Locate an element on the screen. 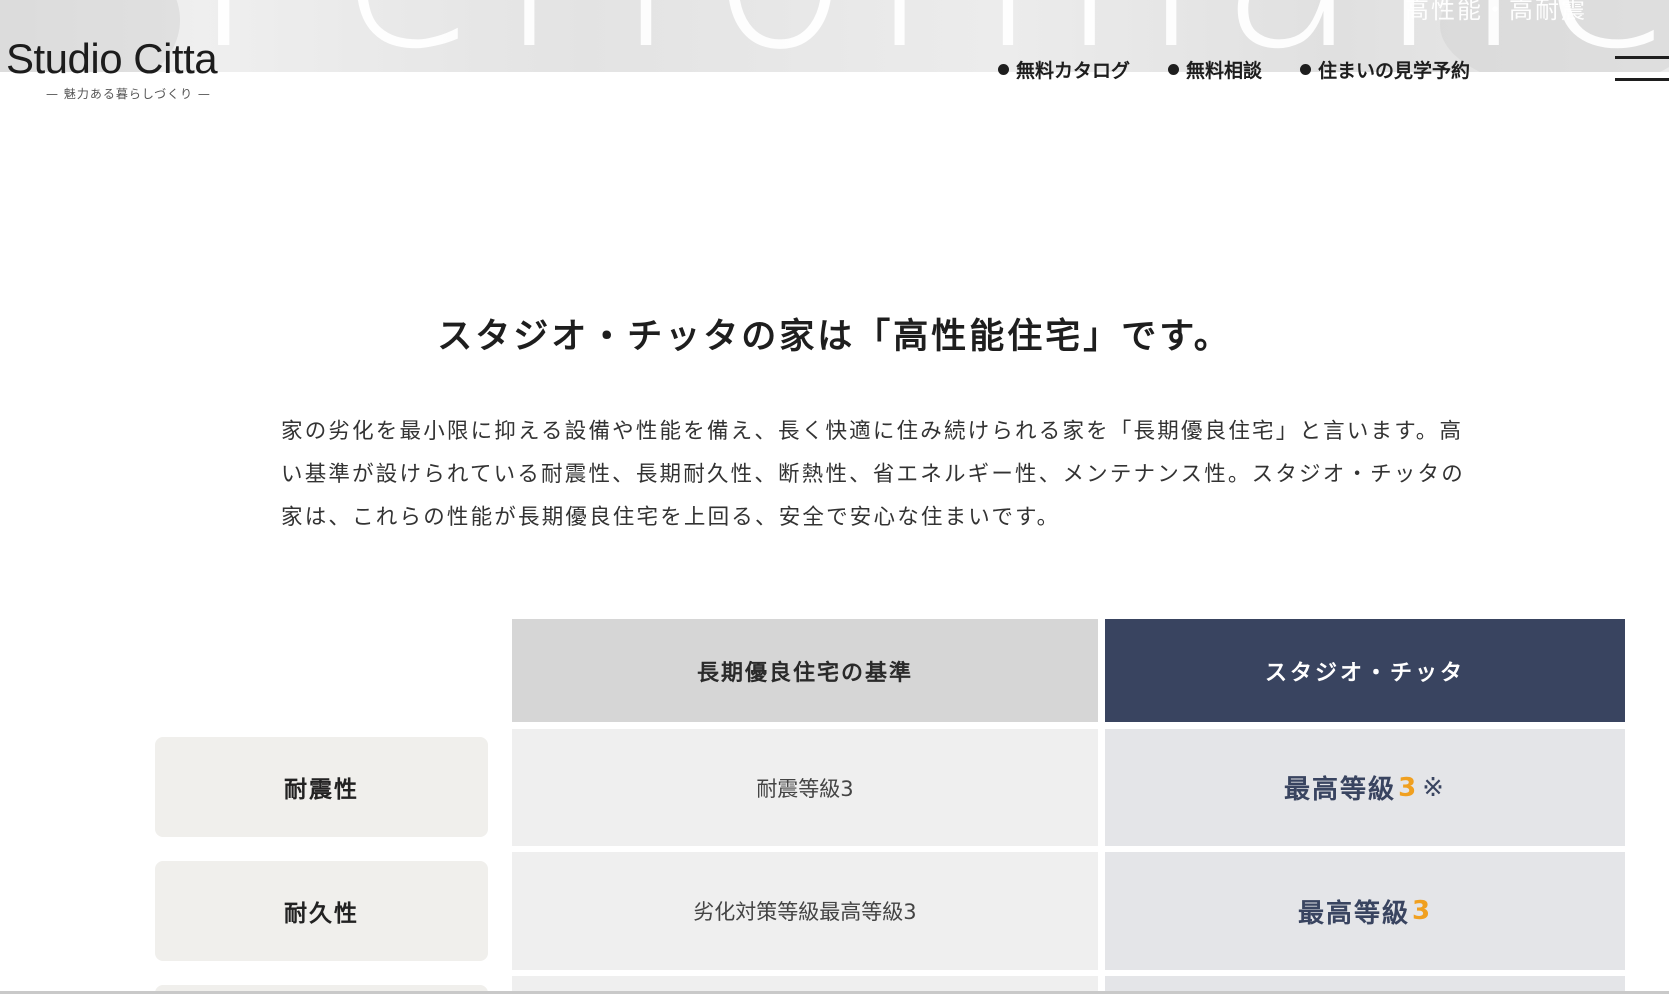 This screenshot has width=1669, height=994. nav-free-consultation: 無料相談 is located at coordinates (1215, 69).